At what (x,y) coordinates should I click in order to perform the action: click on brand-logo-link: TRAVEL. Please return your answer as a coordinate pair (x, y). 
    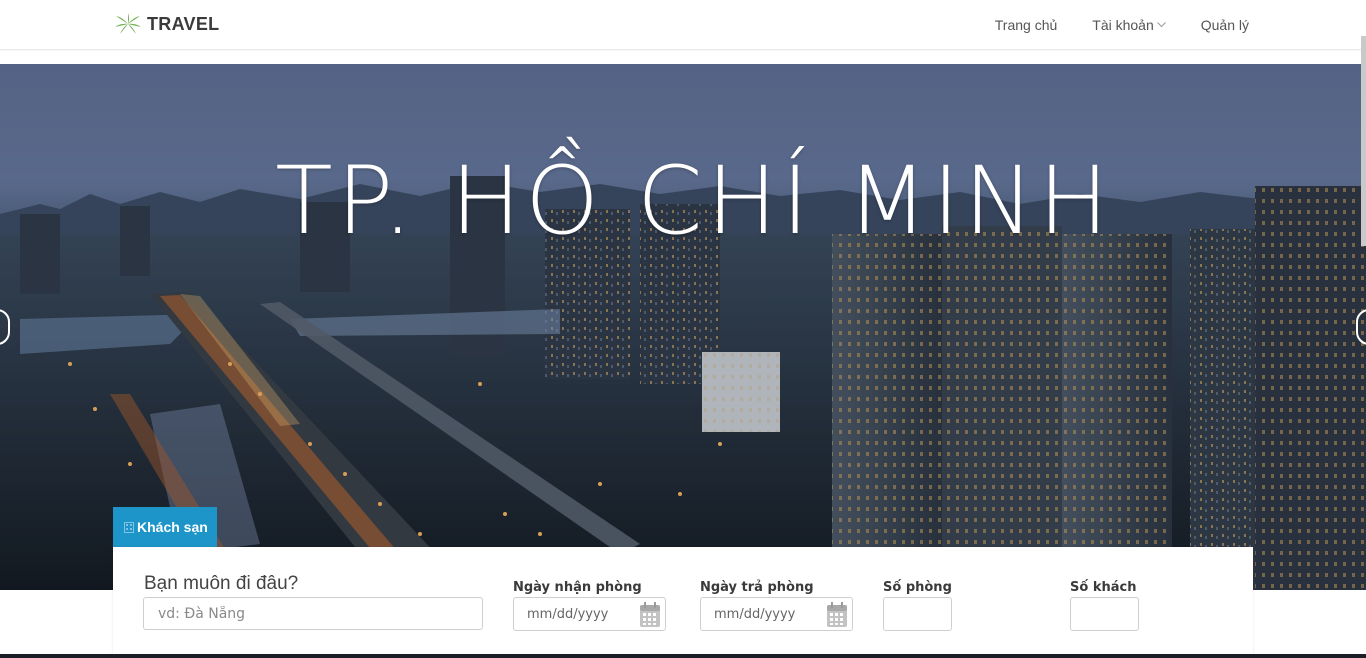
    Looking at the image, I should click on (166, 24).